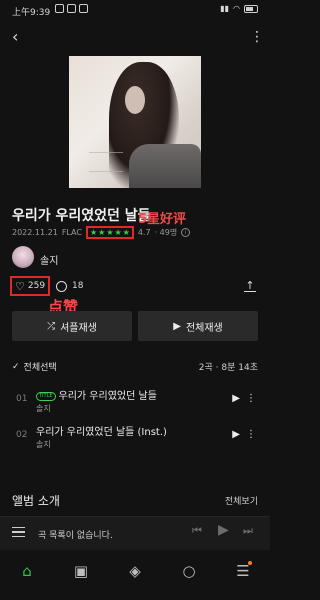  Describe the element at coordinates (197, 531) in the screenshot. I see `previous-icon: ⏮` at that location.